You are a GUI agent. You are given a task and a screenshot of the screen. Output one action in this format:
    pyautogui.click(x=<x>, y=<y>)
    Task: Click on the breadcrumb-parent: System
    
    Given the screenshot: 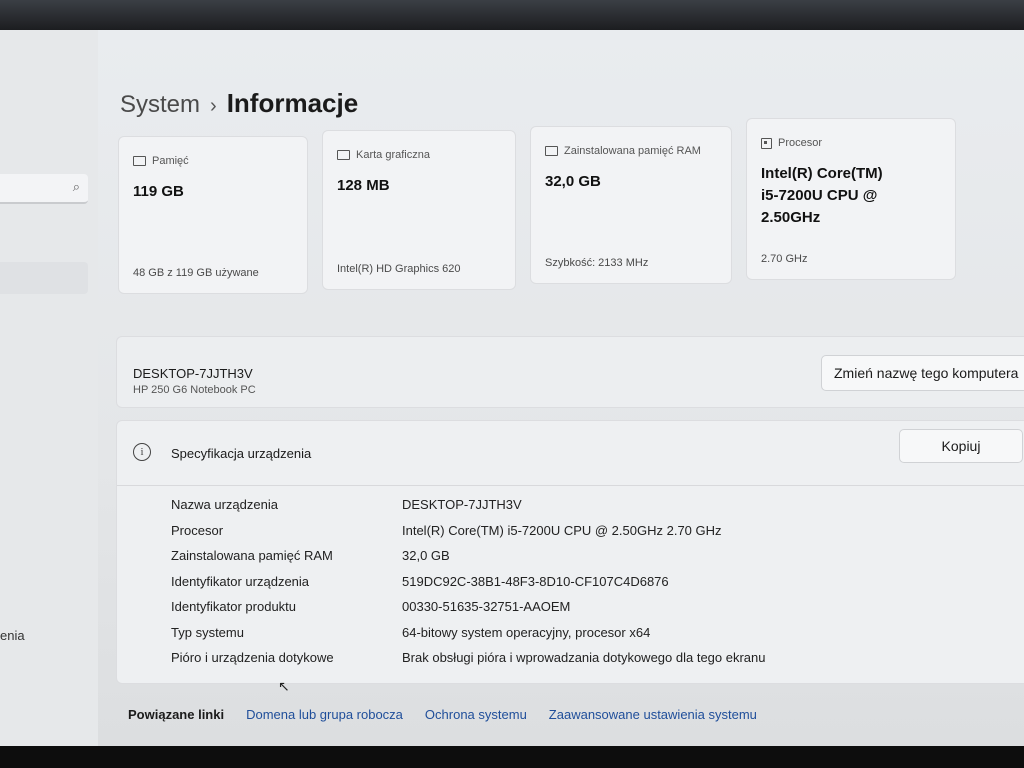 What is the action you would take?
    pyautogui.click(x=160, y=105)
    